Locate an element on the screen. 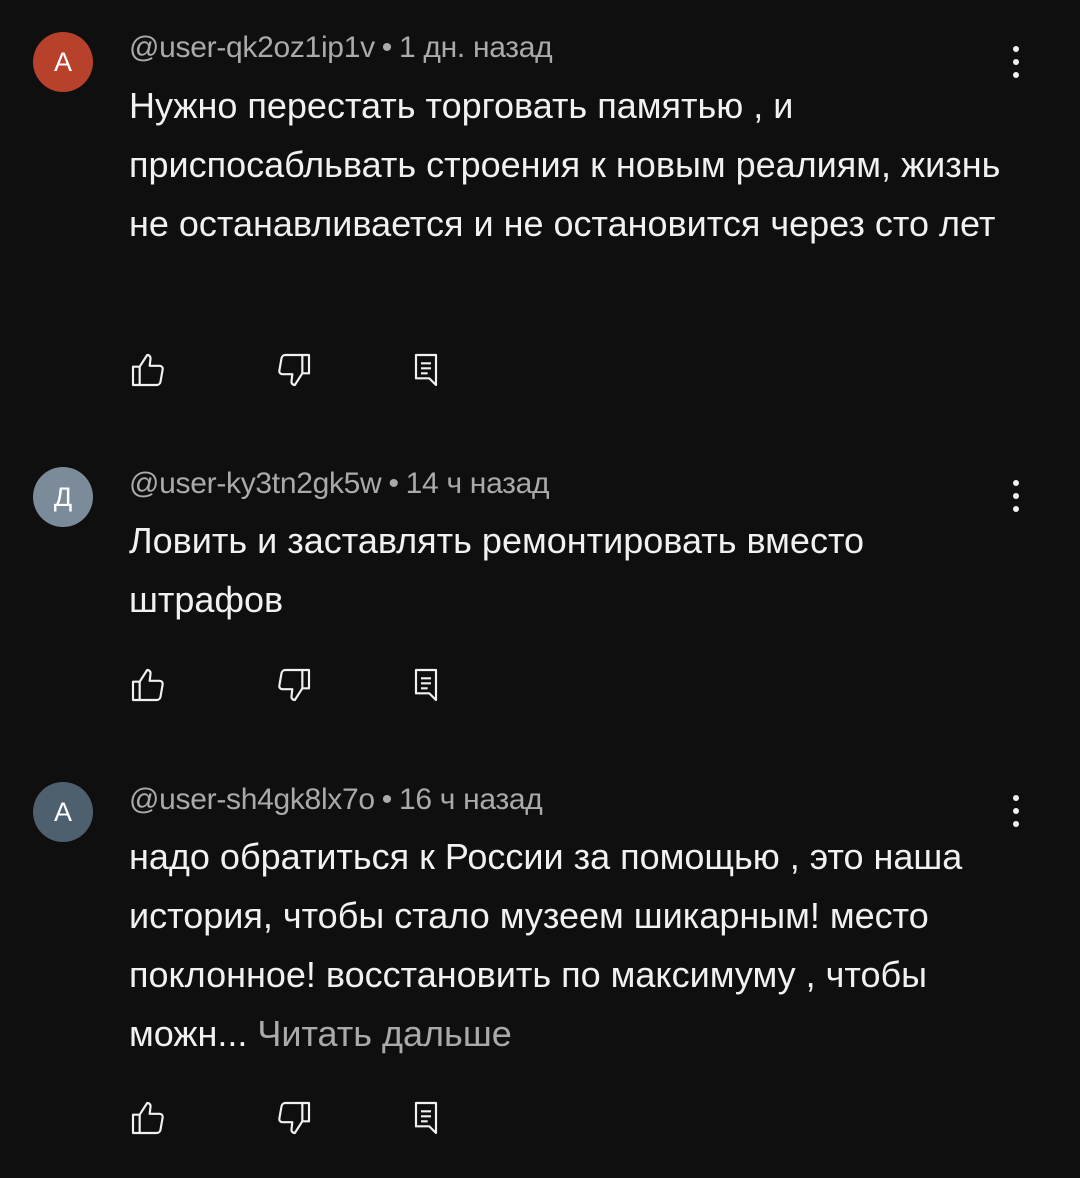 The width and height of the screenshot is (1080, 1178). avatar-letter: Д is located at coordinates (63, 496).